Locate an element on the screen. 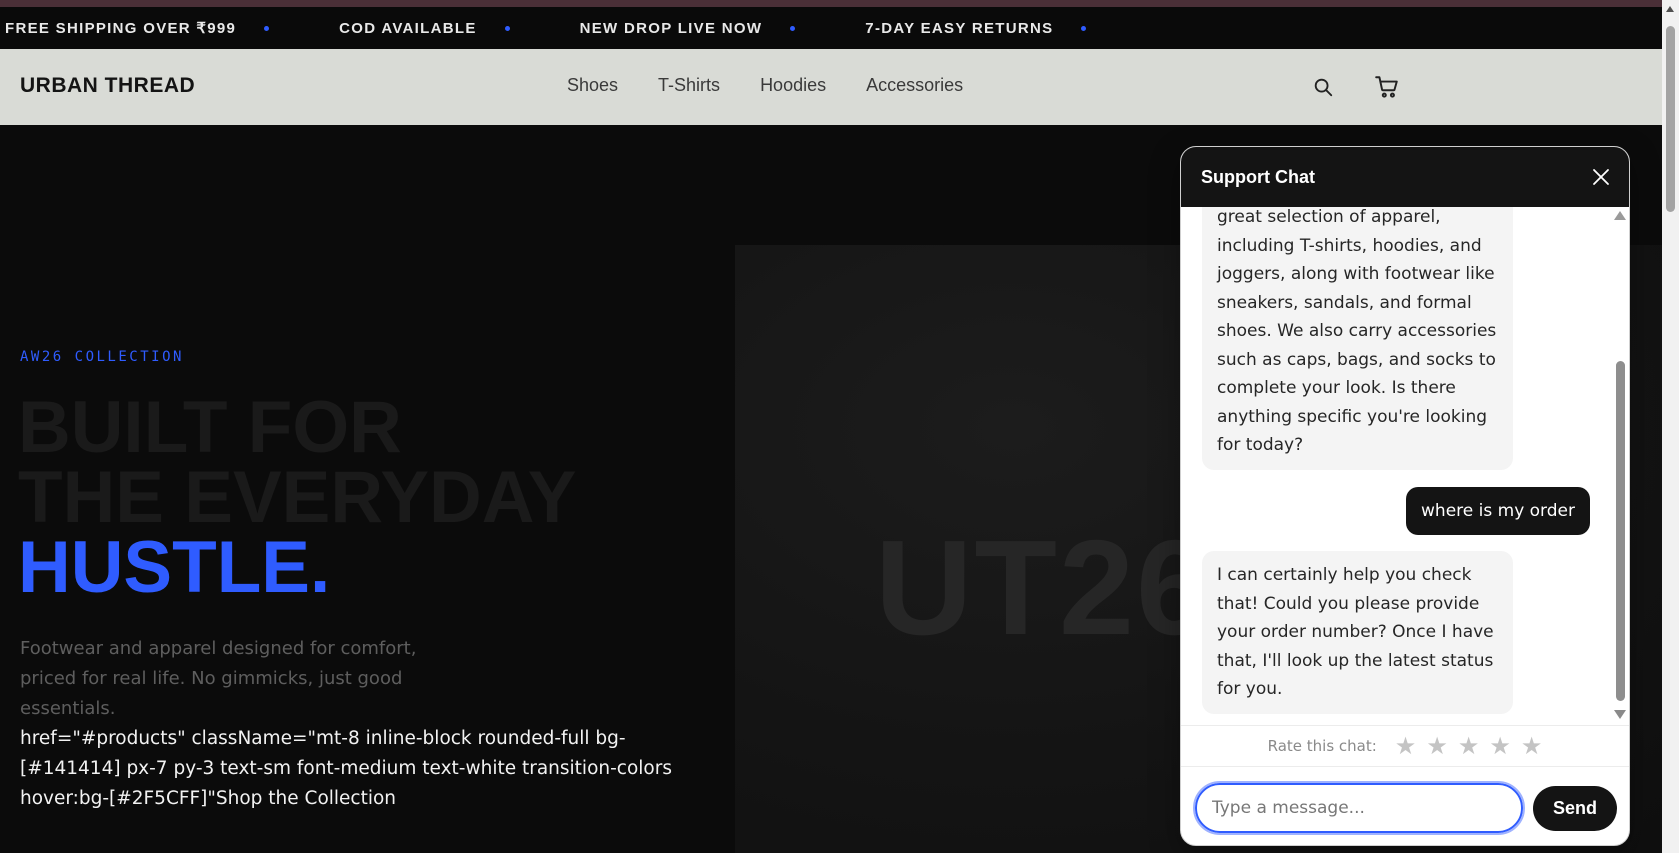  top-strip is located at coordinates (831, 3).